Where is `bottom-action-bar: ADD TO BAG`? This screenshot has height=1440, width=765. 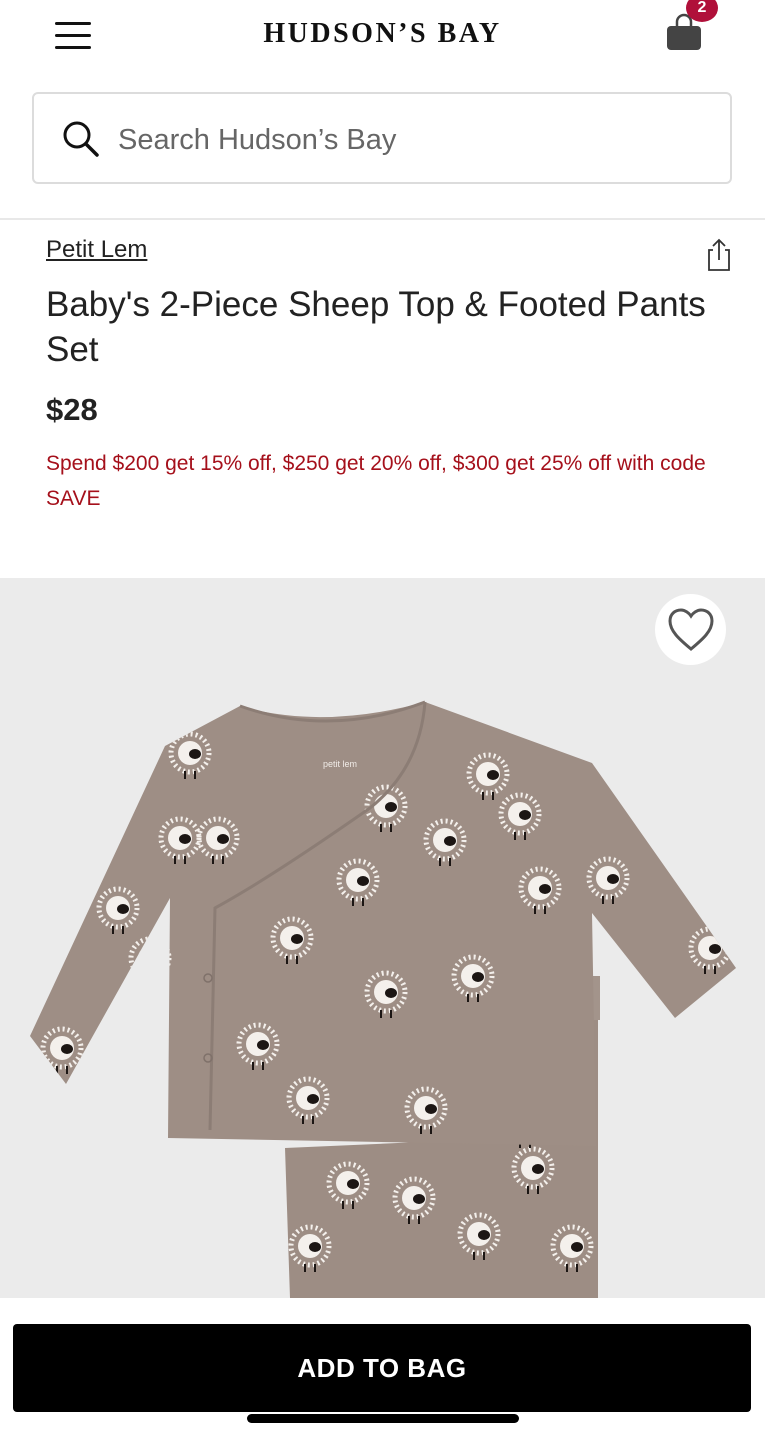
bottom-action-bar: ADD TO BAG is located at coordinates (382, 1369).